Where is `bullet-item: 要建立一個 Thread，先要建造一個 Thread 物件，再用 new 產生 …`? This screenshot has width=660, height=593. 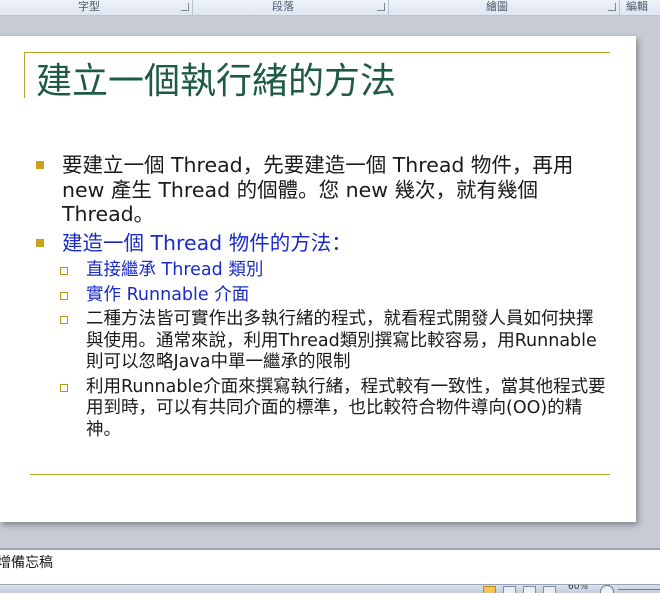
bullet-item: 要建立一個 Thread，先要建造一個 Thread 物件，再用 new 產生 … is located at coordinates (321, 190).